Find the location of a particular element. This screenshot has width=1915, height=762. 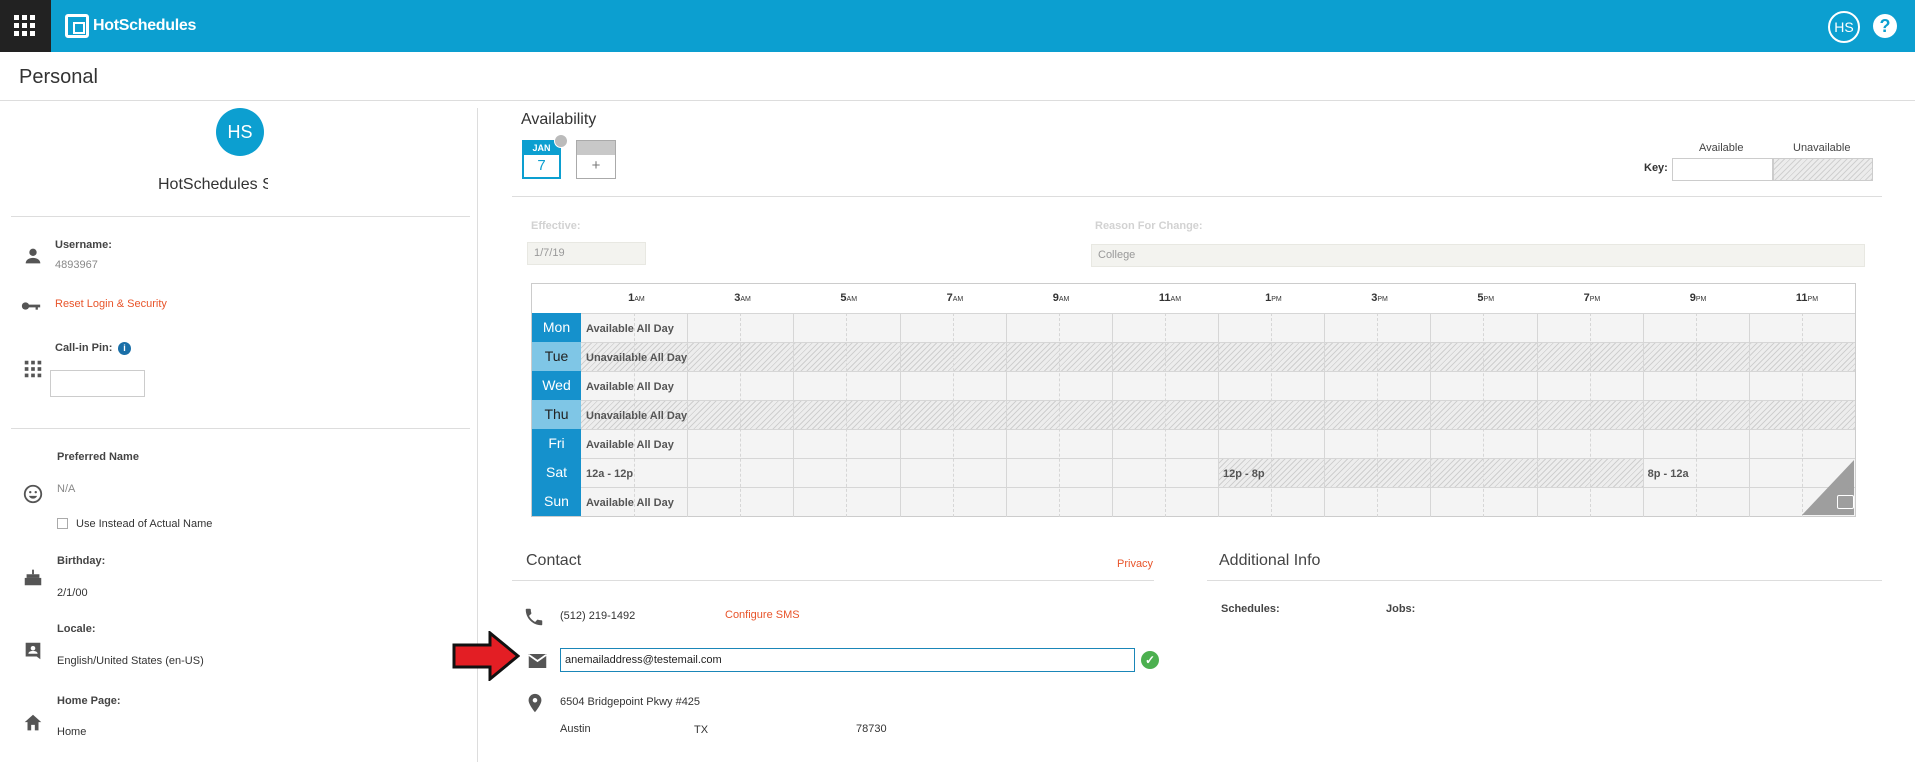

schedule-row-sun: Sun Available All Day is located at coordinates (1193, 501).